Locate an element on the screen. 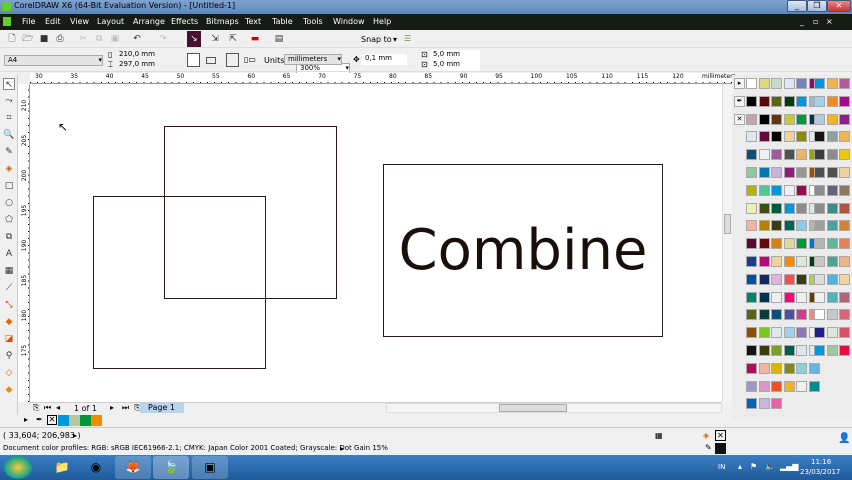 The height and width of the screenshot is (480, 852). open-icon: 🗁 is located at coordinates (28, 39).